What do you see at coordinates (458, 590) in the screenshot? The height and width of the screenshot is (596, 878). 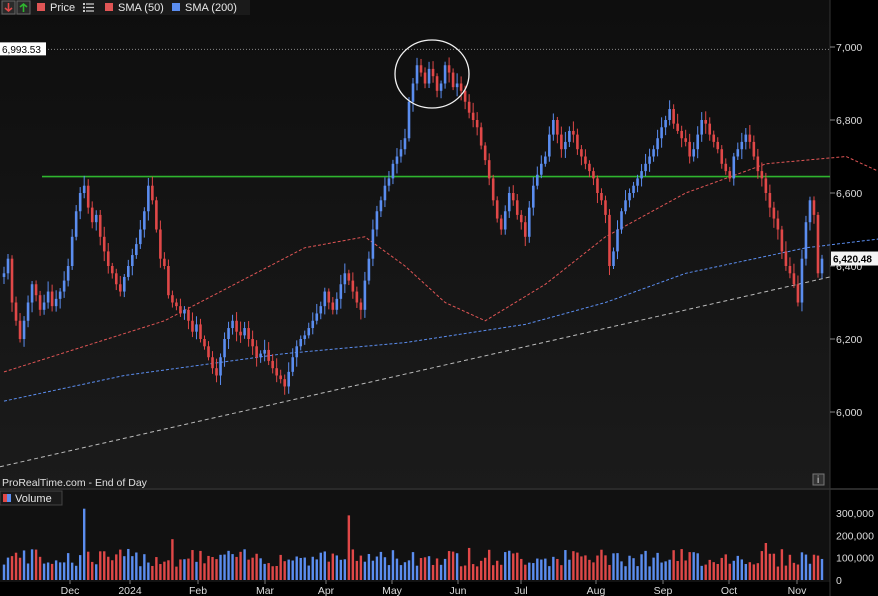 I see `time-tick-label: Jun` at bounding box center [458, 590].